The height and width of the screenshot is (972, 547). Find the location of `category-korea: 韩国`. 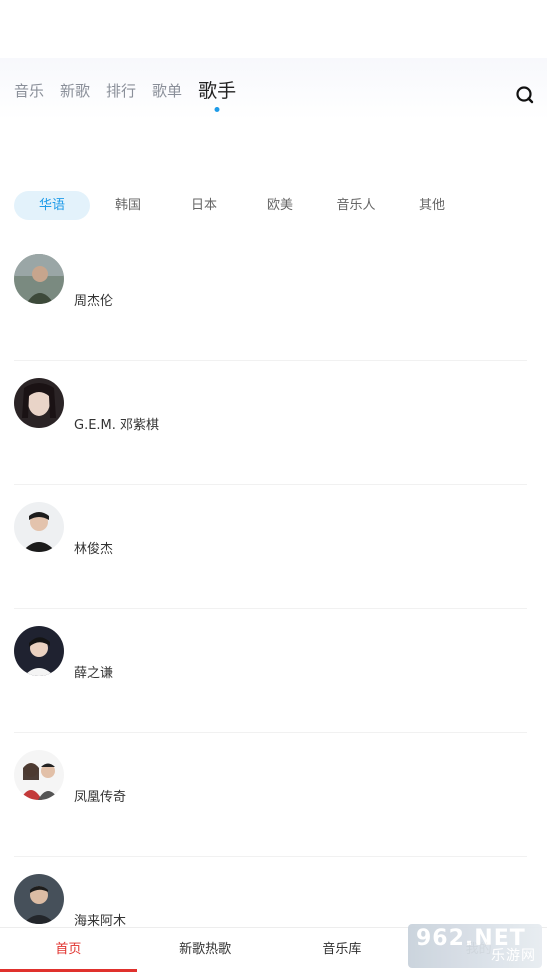

category-korea: 韩国 is located at coordinates (128, 205).